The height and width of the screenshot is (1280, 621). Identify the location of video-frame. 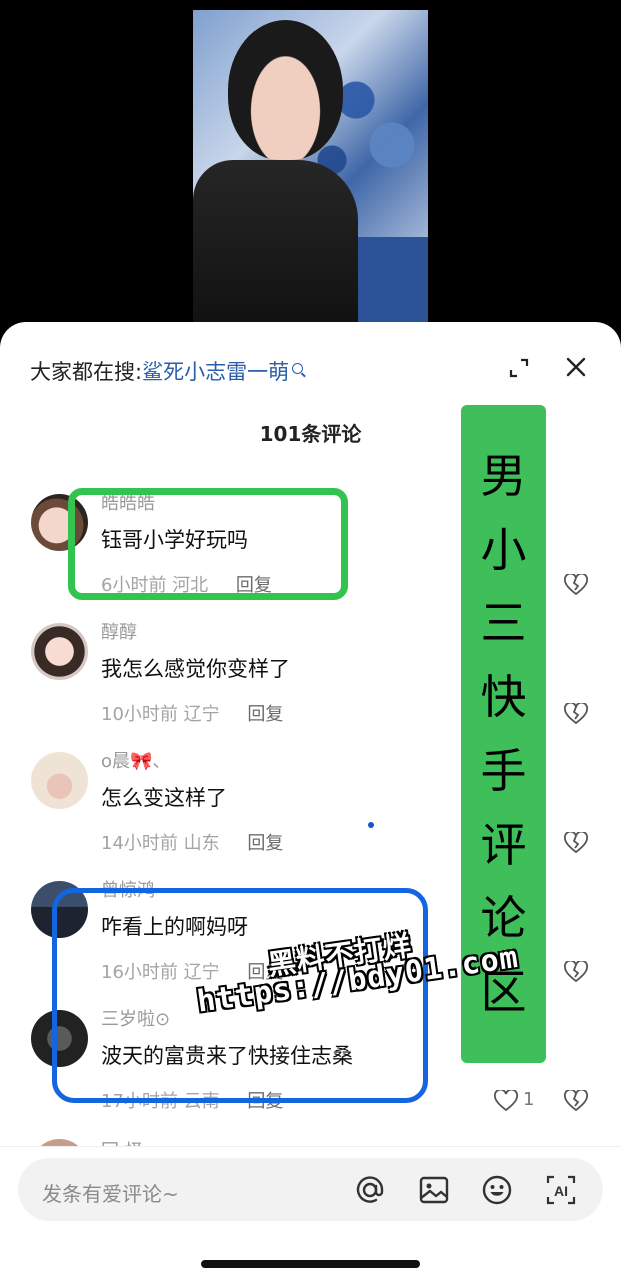
(310, 166).